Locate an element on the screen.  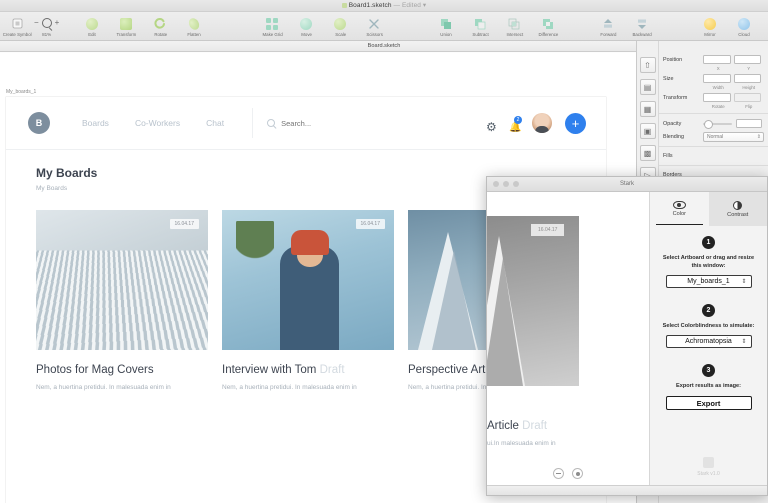
toolbar-group-order: Forward Backward is located at coordinates (625, 26).